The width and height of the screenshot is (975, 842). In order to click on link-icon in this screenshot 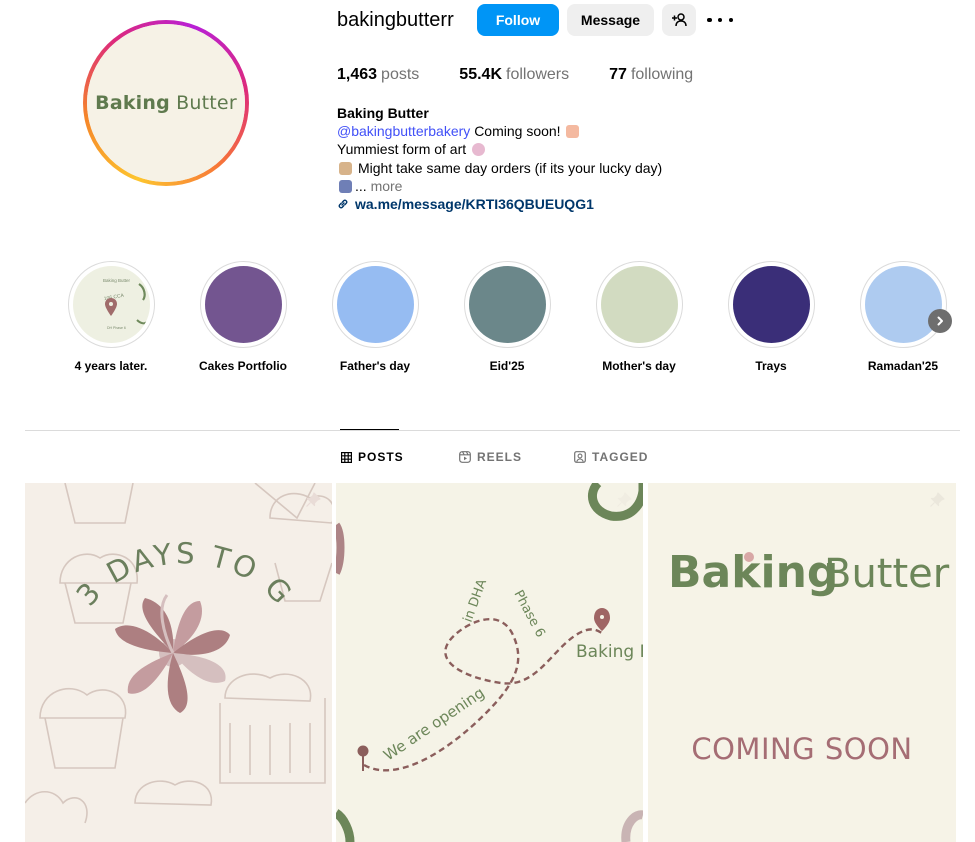, I will do `click(343, 204)`.